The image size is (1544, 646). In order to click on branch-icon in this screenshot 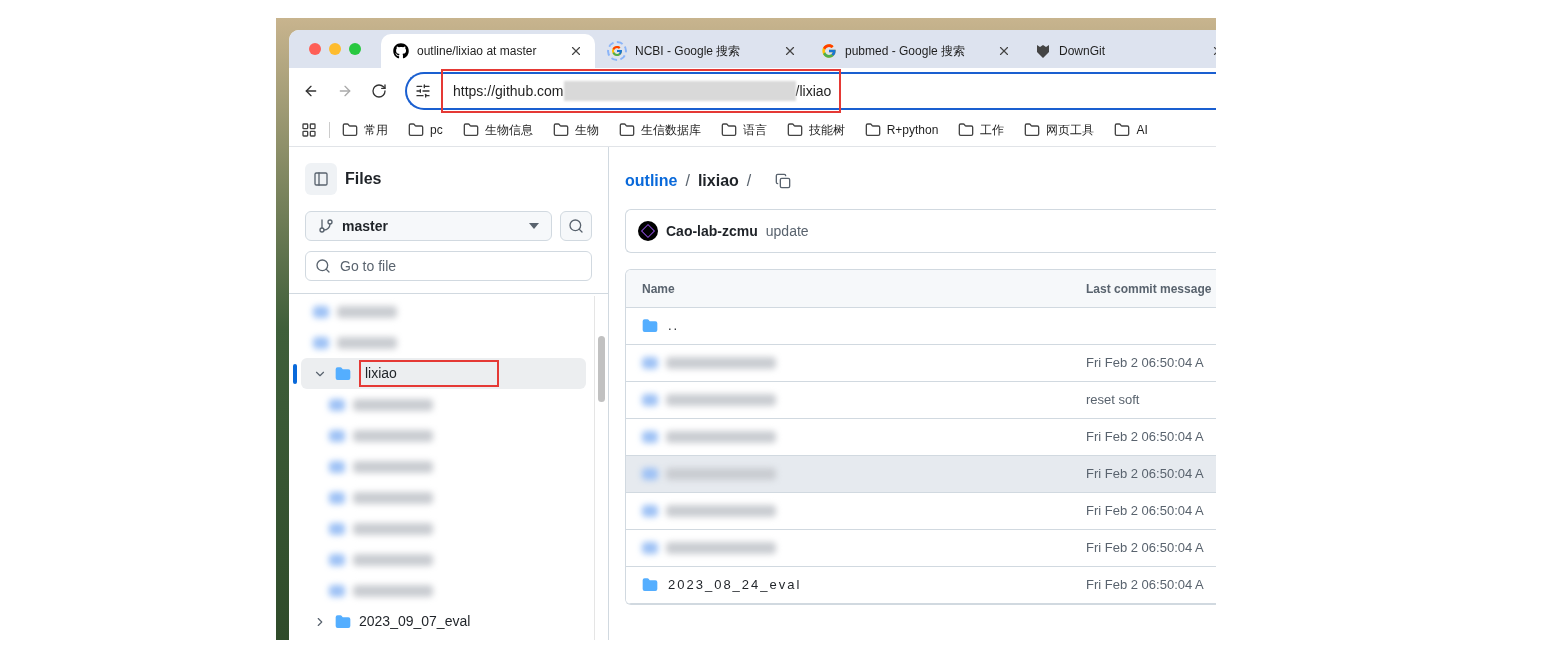, I will do `click(326, 226)`.